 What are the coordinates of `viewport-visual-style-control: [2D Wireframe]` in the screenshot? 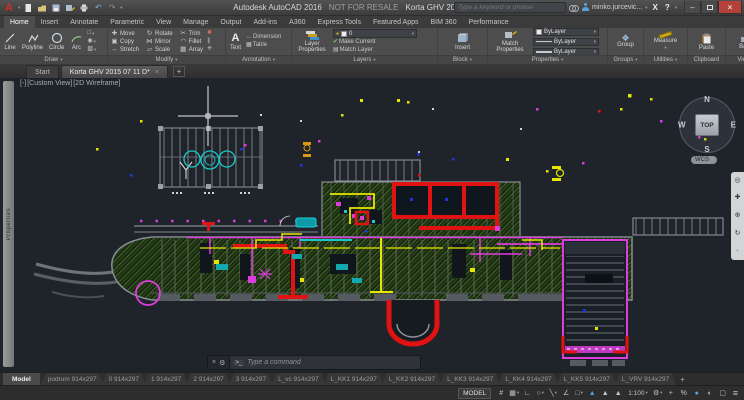 It's located at (96, 83).